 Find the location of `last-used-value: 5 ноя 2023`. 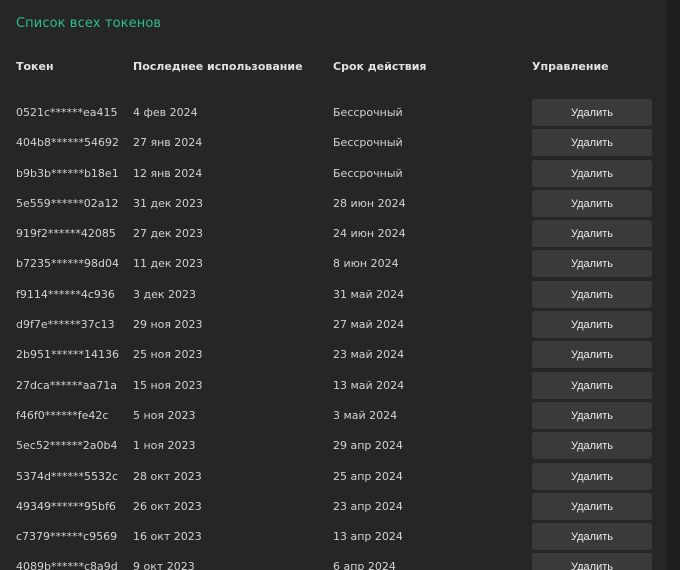

last-used-value: 5 ноя 2023 is located at coordinates (164, 415).